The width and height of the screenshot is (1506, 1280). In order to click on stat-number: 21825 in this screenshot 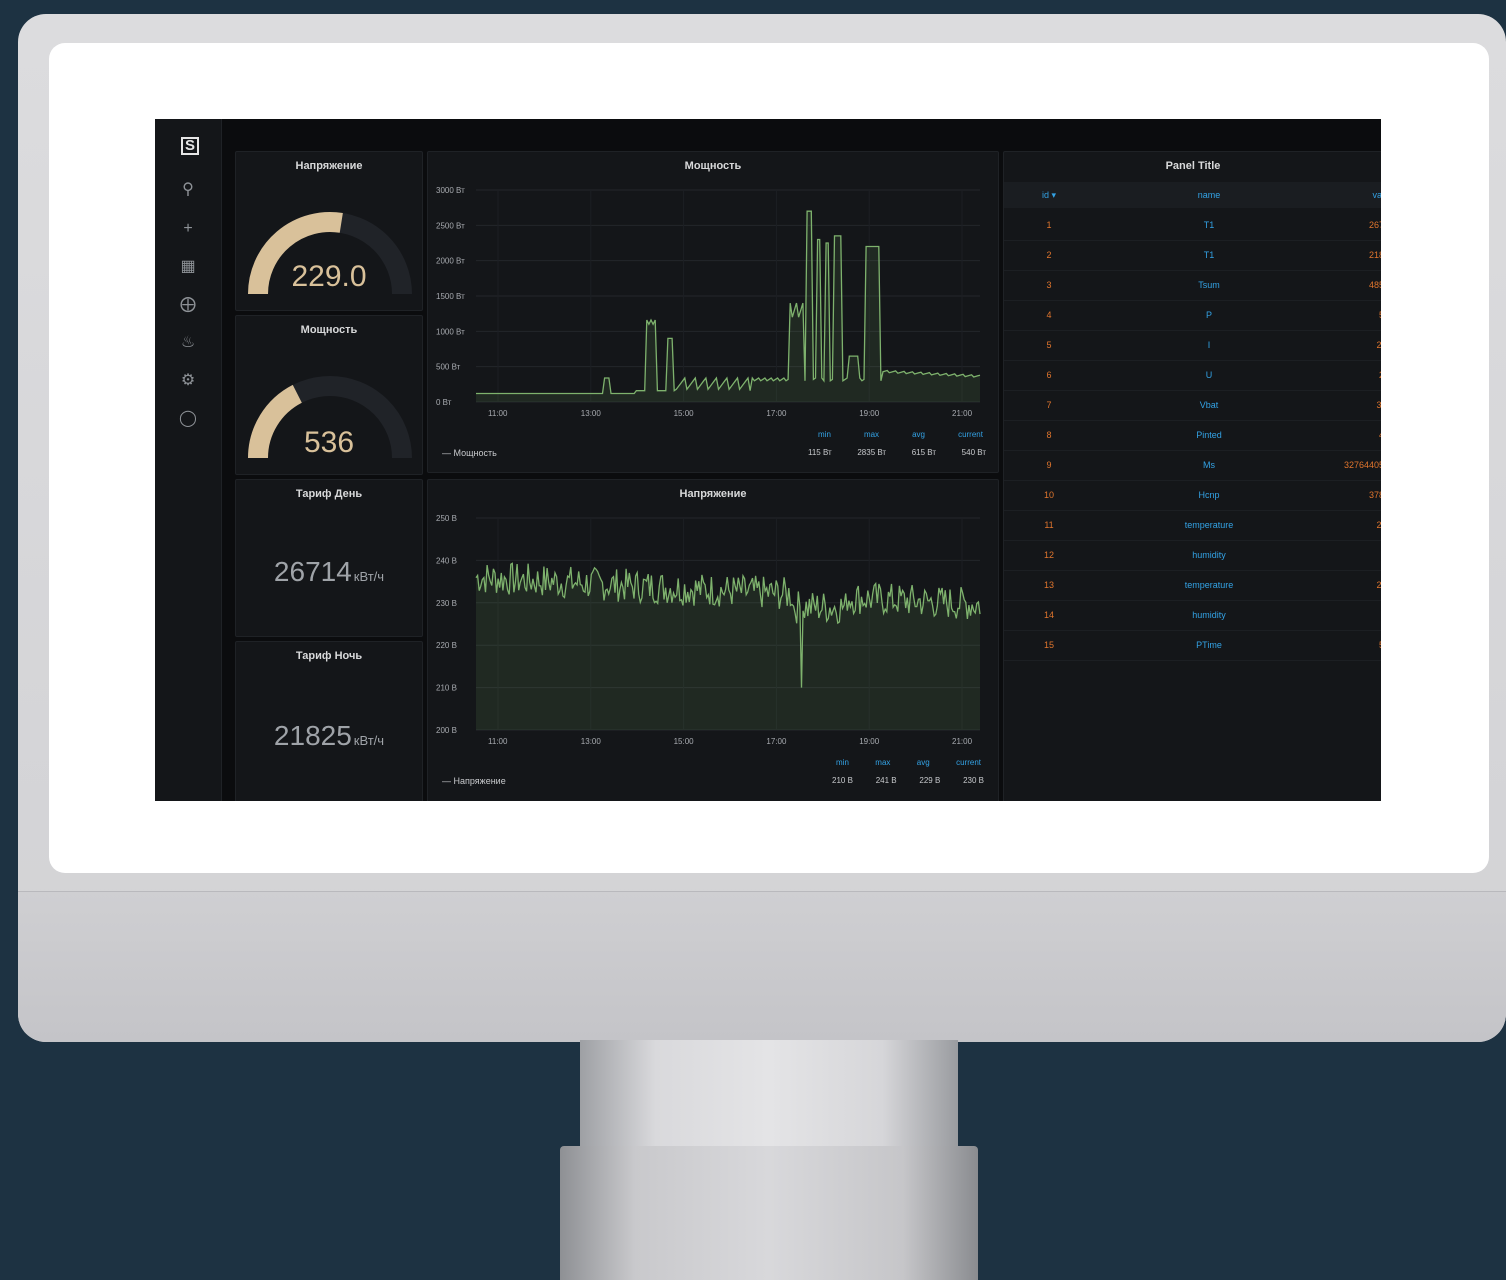, I will do `click(312, 735)`.